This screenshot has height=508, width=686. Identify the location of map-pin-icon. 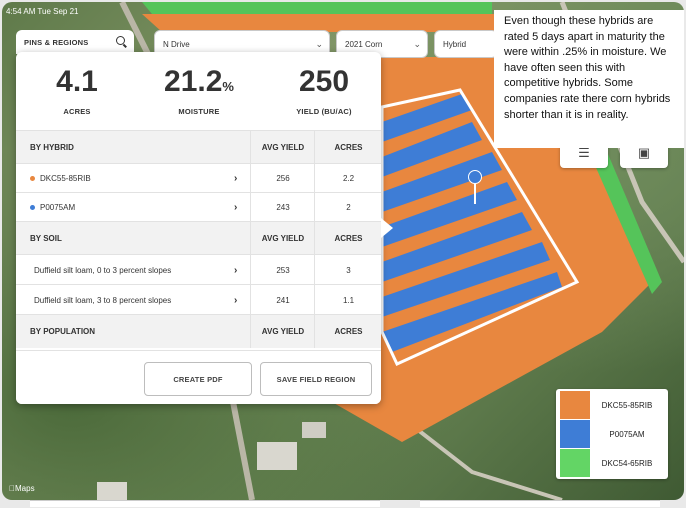
(475, 188).